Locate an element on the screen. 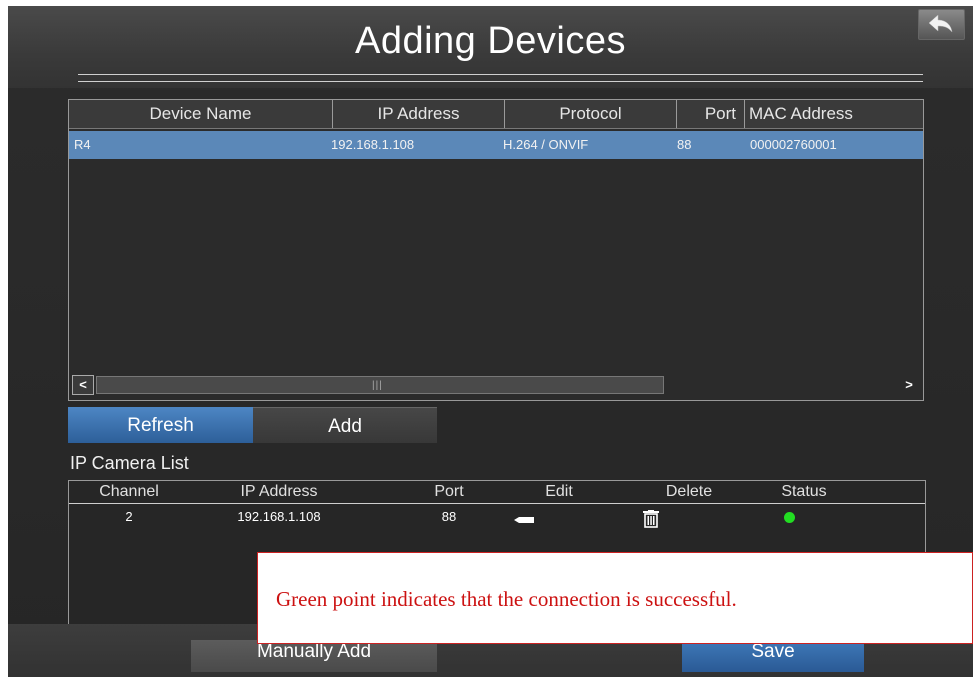  trash-icon is located at coordinates (651, 519).